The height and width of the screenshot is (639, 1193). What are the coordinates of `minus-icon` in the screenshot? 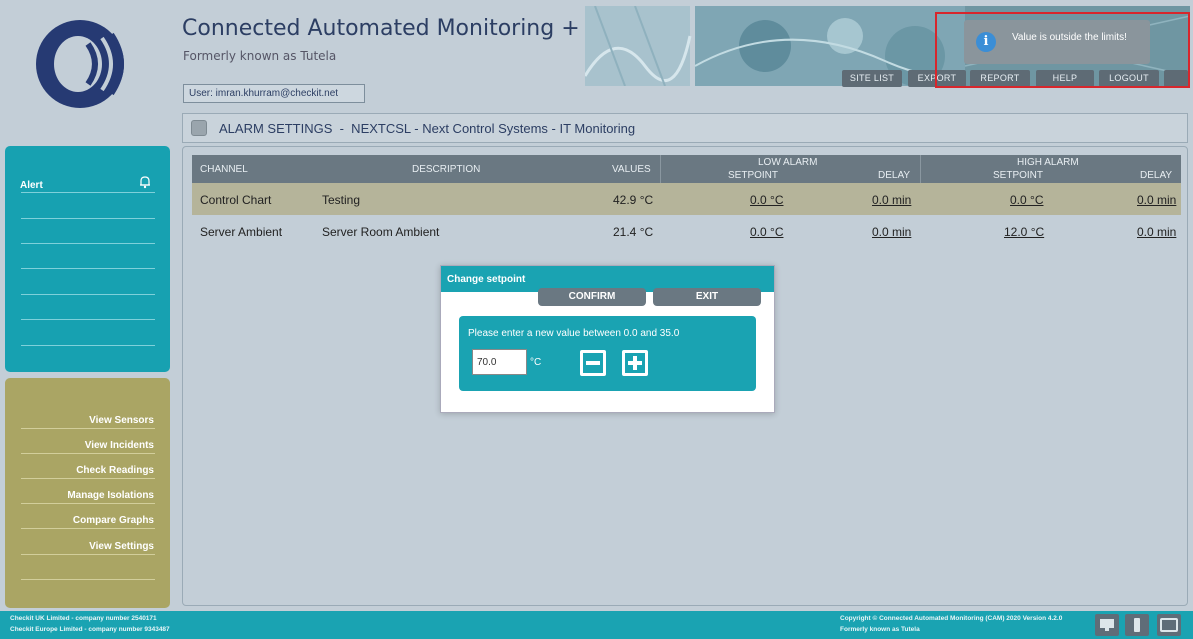 It's located at (593, 363).